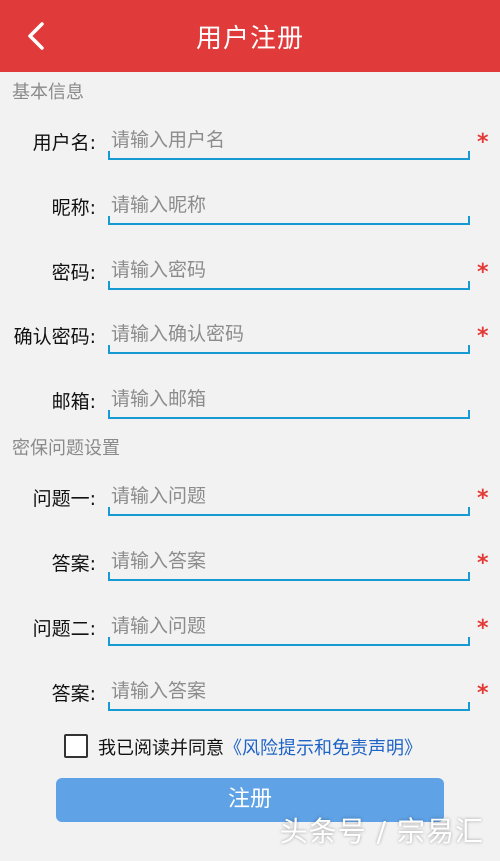 Image resolution: width=500 pixels, height=861 pixels. Describe the element at coordinates (161, 748) in the screenshot. I see `agreement-text: 我已阅读并同意` at that location.